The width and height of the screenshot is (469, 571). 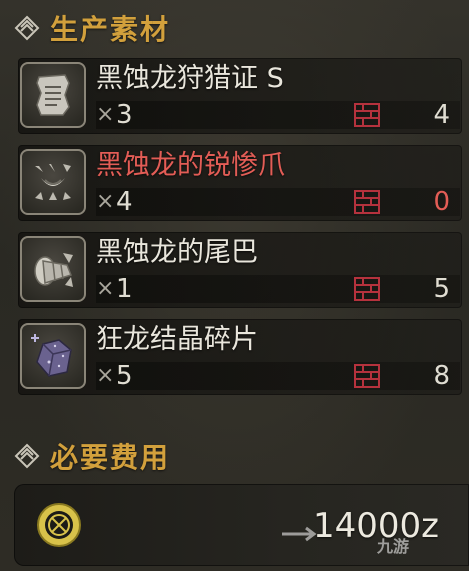 What do you see at coordinates (53, 356) in the screenshot?
I see `crystal-icon` at bounding box center [53, 356].